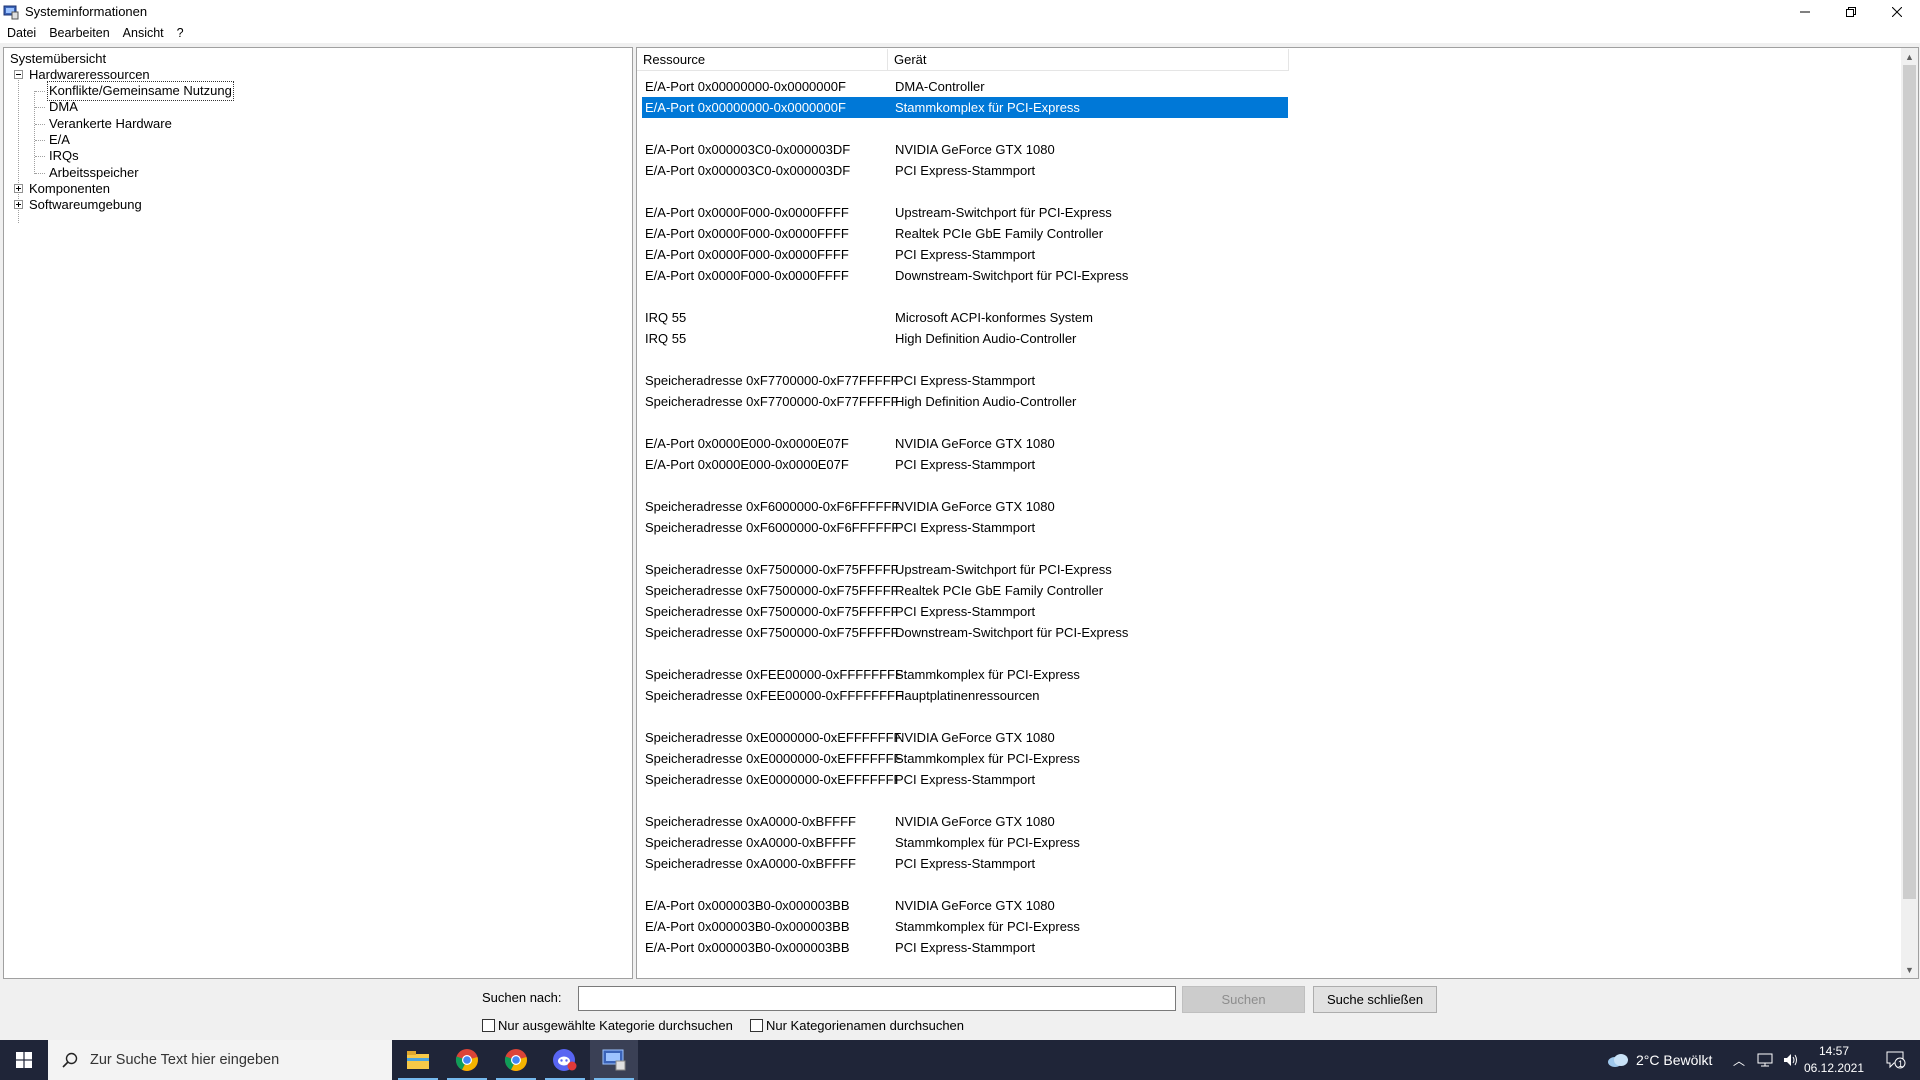 The width and height of the screenshot is (1920, 1080). What do you see at coordinates (85, 205) in the screenshot?
I see `tree-item-softwareumgebung: Softwareumgebung` at bounding box center [85, 205].